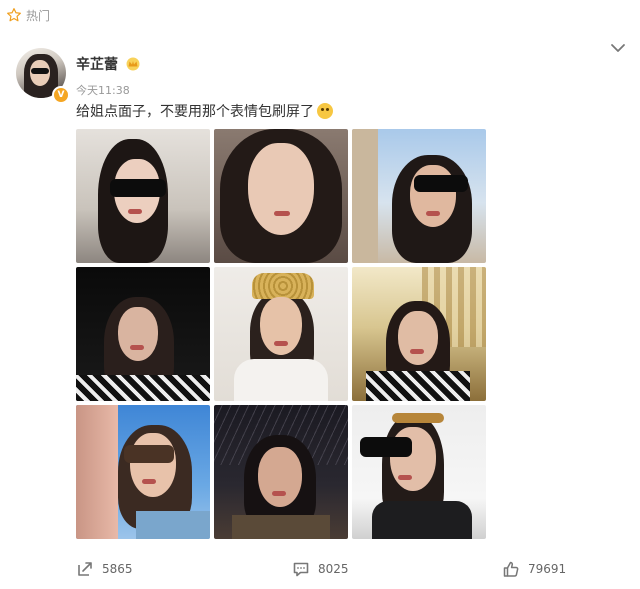  I want to click on like-count: 79691, so click(547, 569).